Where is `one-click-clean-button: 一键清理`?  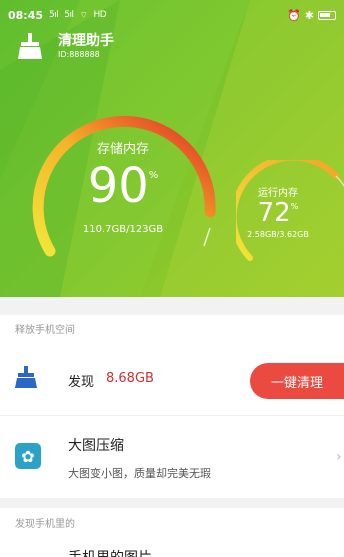 one-click-clean-button: 一键清理 is located at coordinates (297, 381).